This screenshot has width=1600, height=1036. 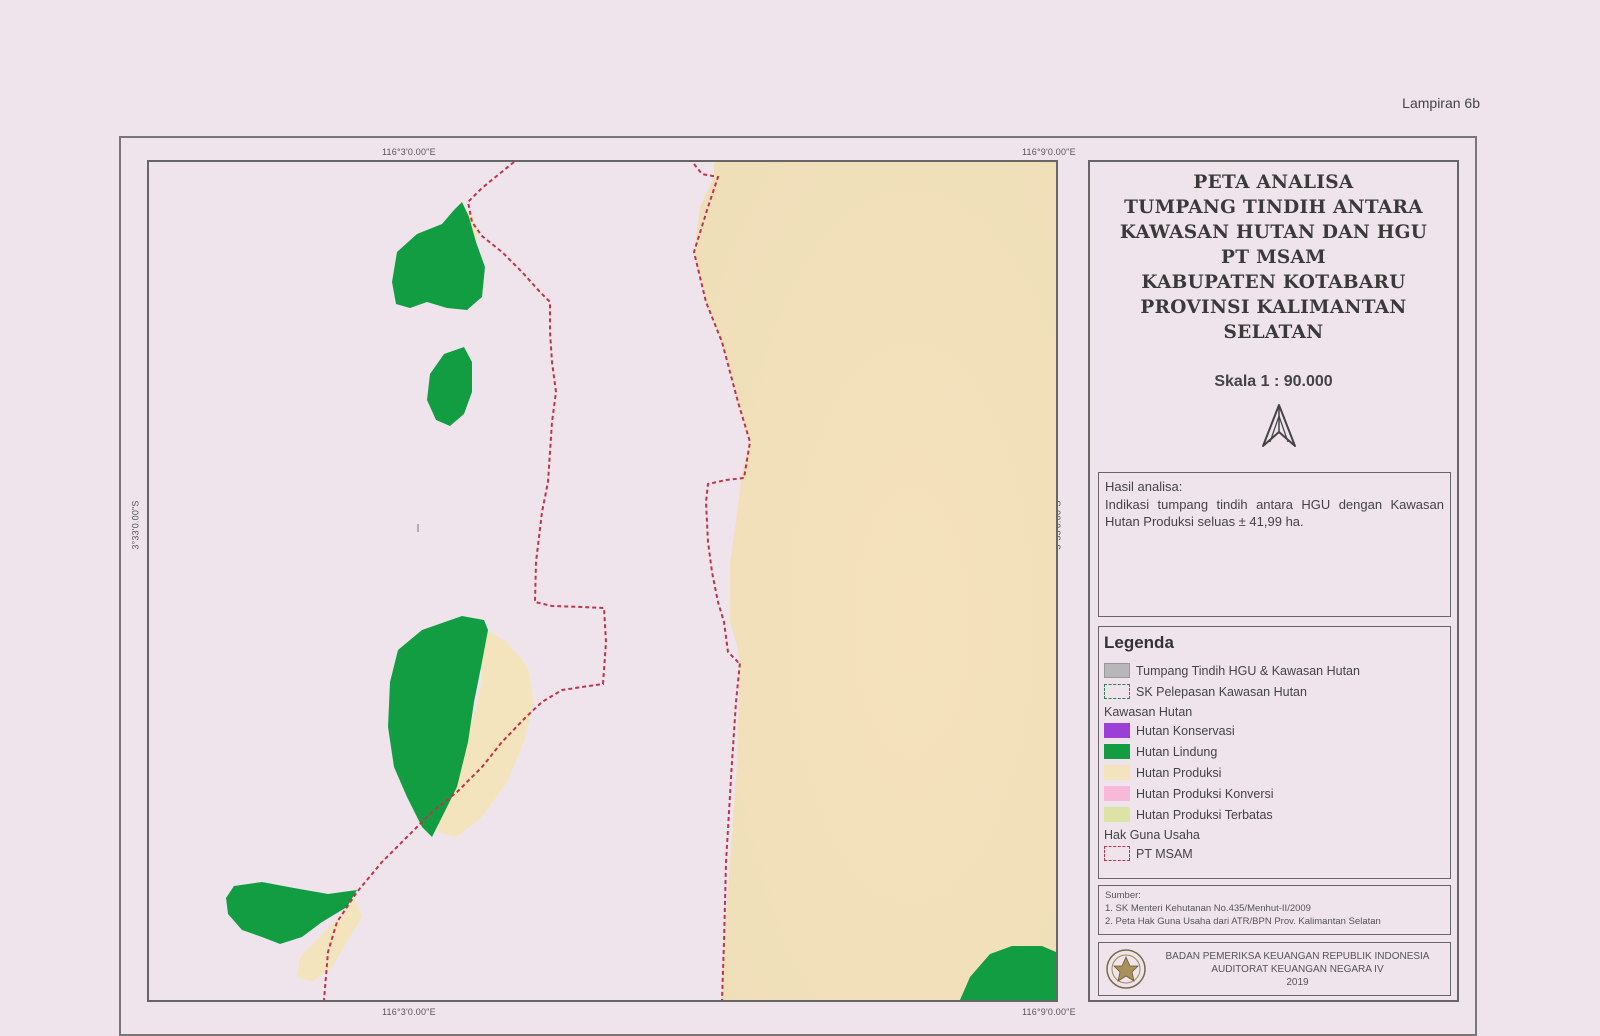 What do you see at coordinates (1273, 182) in the screenshot?
I see `map-title-line-1: PETA ANALISA` at bounding box center [1273, 182].